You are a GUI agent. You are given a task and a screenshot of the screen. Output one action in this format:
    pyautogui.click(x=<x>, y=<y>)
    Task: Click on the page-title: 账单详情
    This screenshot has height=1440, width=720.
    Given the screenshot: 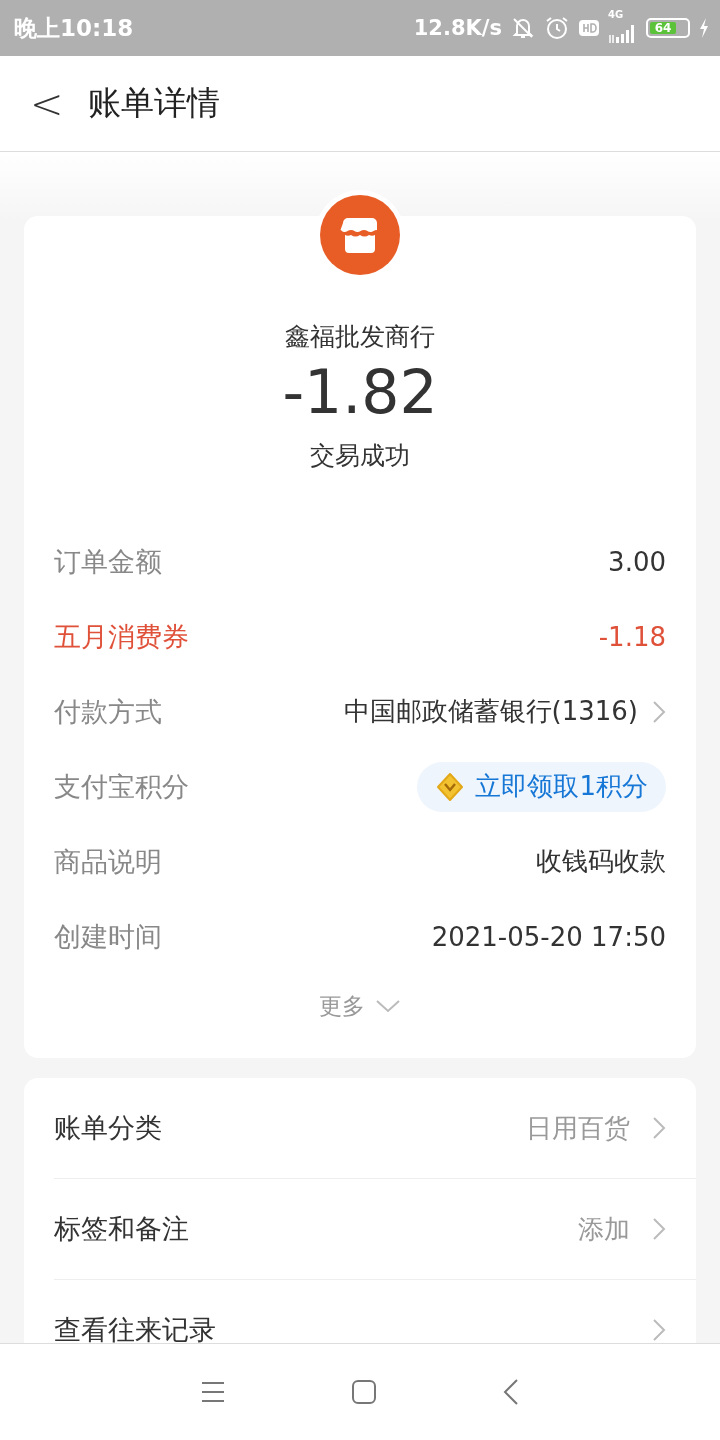 What is the action you would take?
    pyautogui.click(x=154, y=103)
    